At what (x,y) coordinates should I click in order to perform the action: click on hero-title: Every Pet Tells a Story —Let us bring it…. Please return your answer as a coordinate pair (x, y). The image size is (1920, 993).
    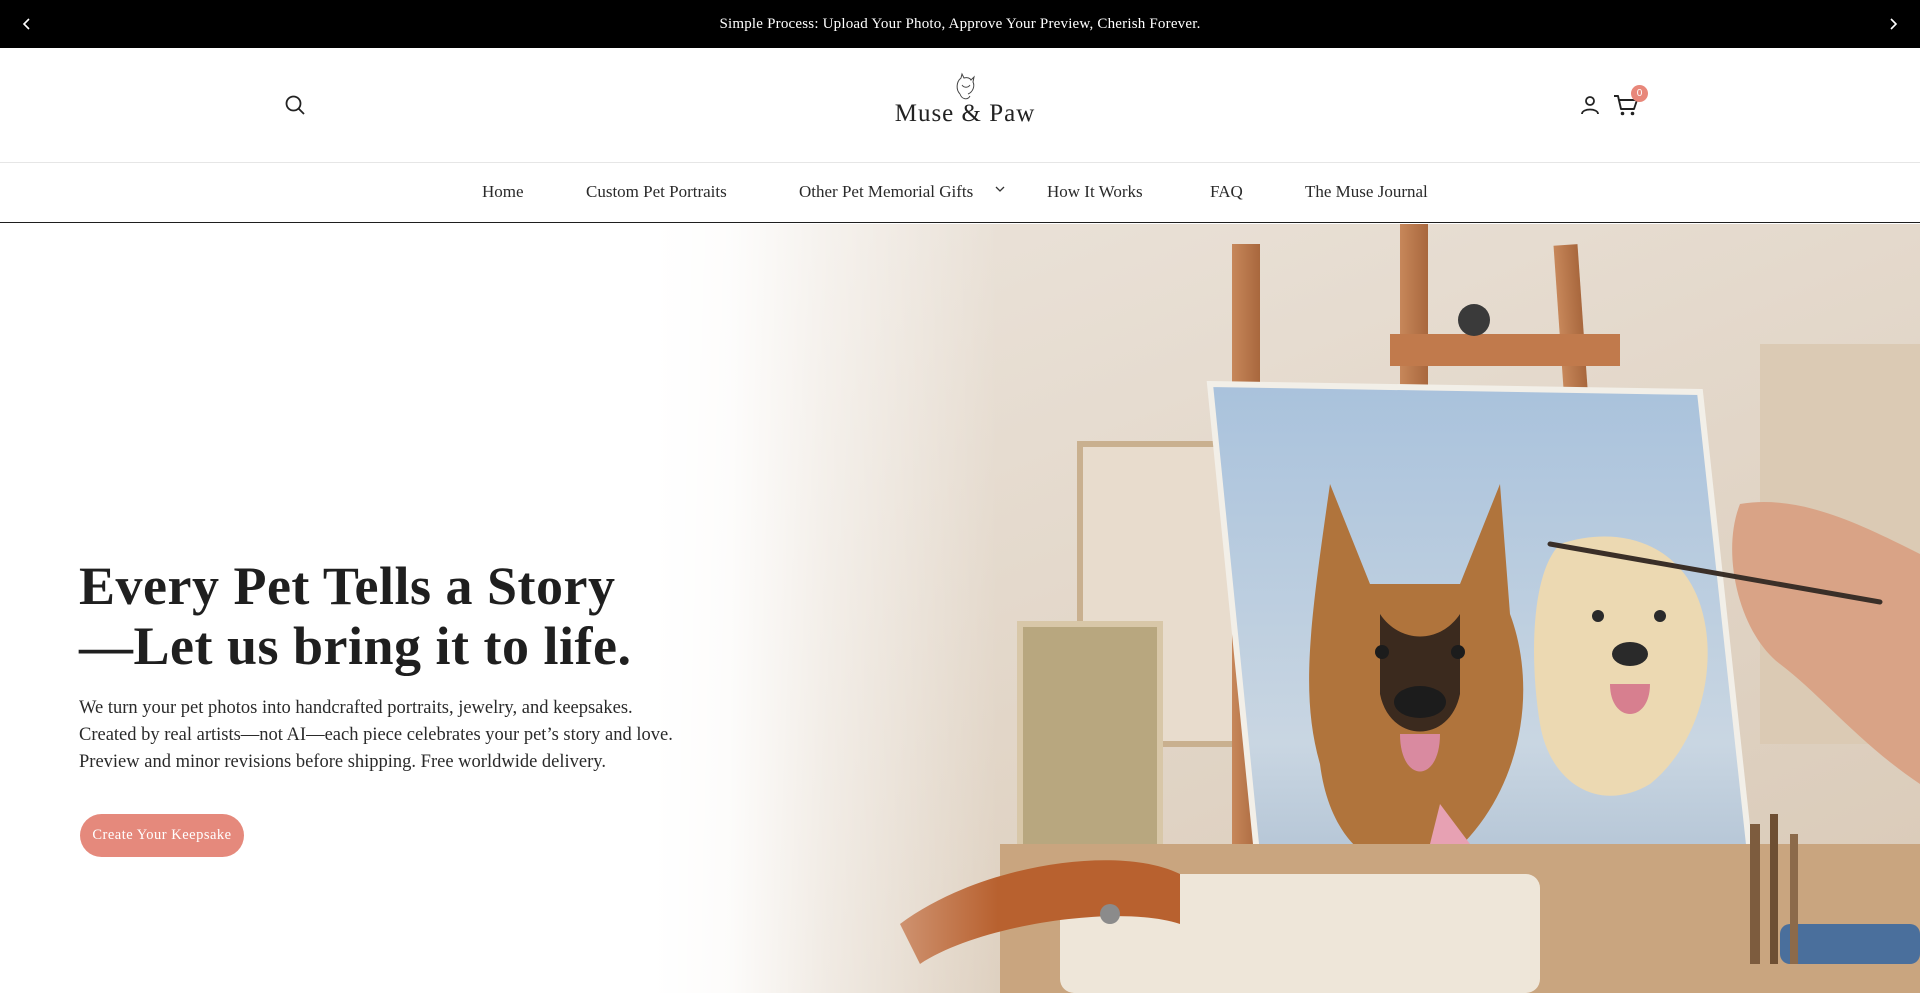
    Looking at the image, I should click on (429, 616).